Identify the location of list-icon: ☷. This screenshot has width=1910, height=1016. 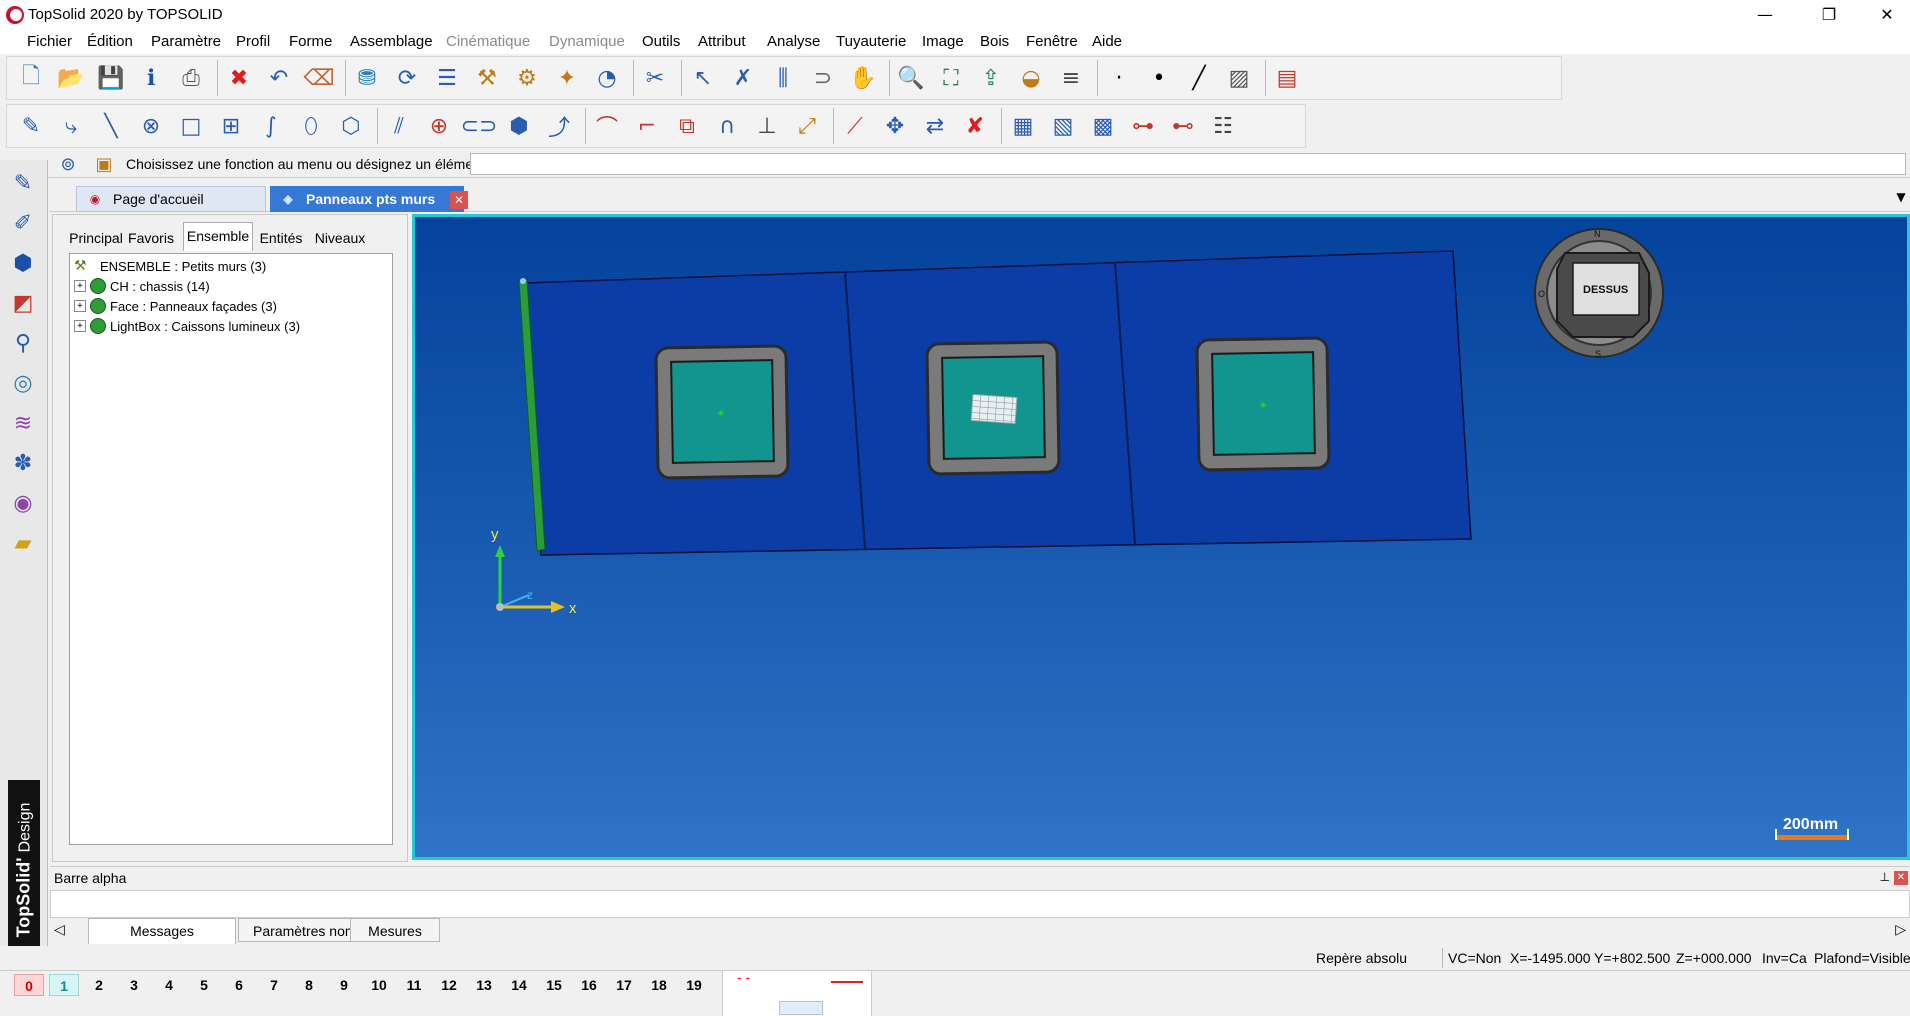
(1223, 126).